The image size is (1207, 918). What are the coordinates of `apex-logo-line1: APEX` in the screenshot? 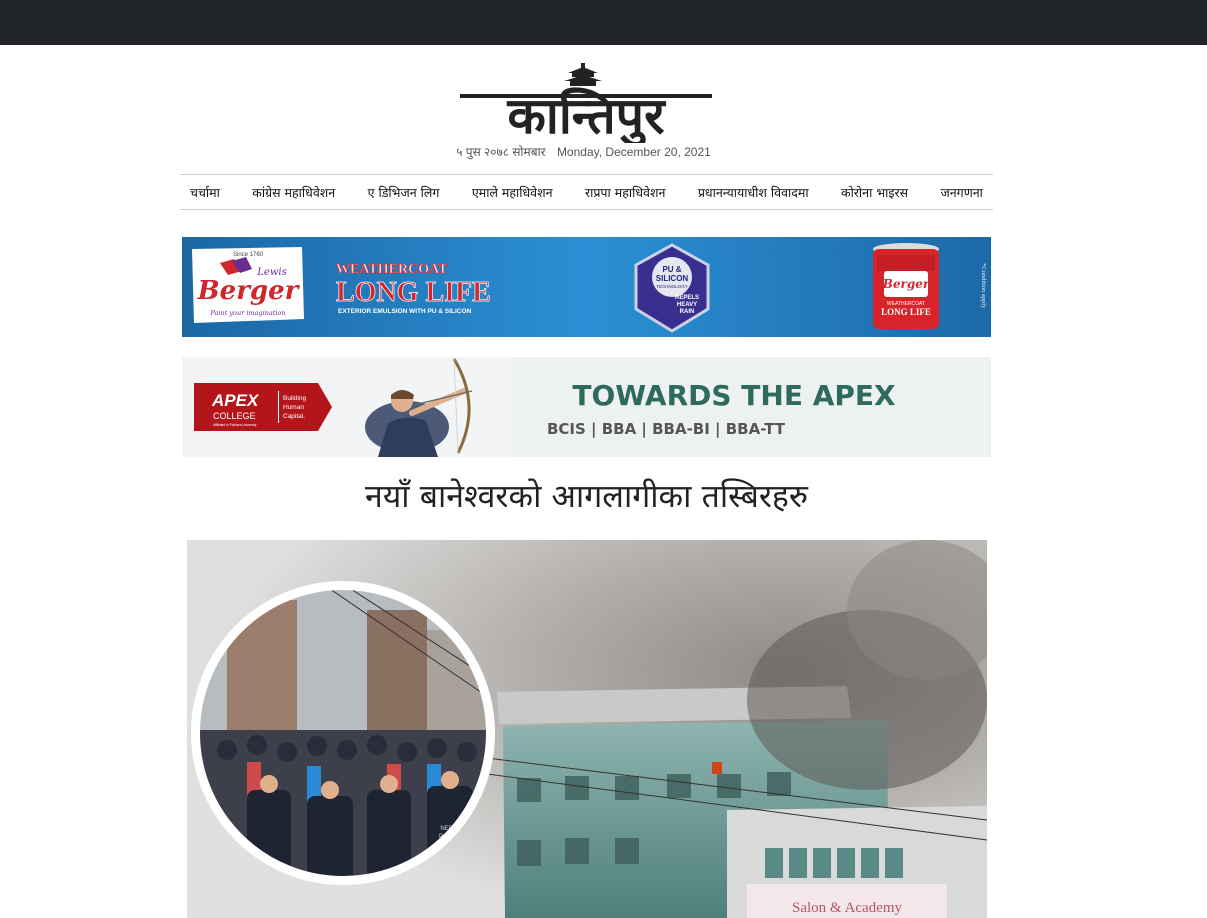 It's located at (235, 400).